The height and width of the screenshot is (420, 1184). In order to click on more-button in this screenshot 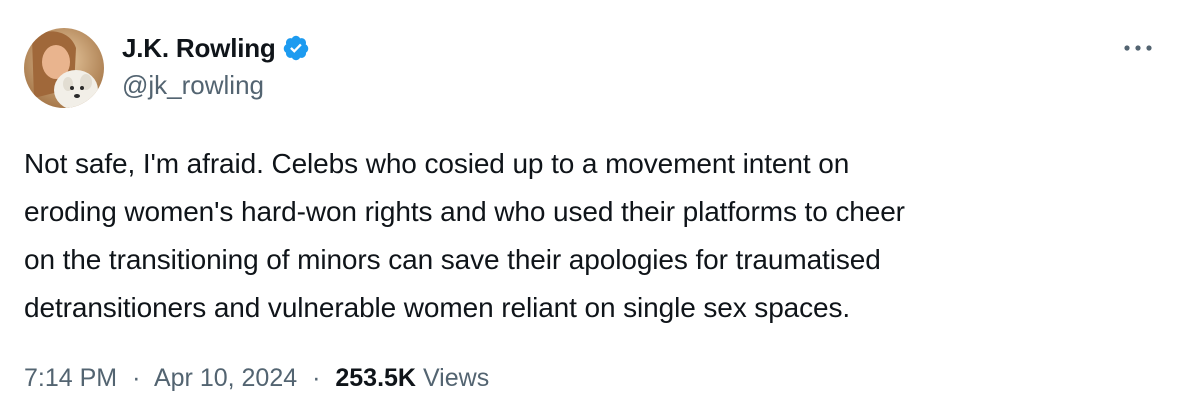, I will do `click(1138, 48)`.